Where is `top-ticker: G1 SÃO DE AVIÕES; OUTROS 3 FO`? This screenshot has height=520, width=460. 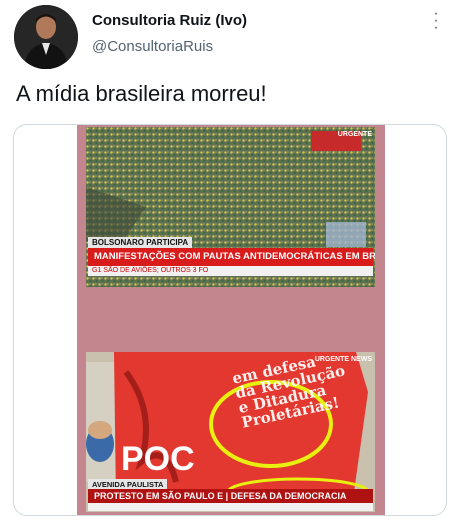 top-ticker: G1 SÃO DE AVIÕES; OUTROS 3 FO is located at coordinates (230, 271).